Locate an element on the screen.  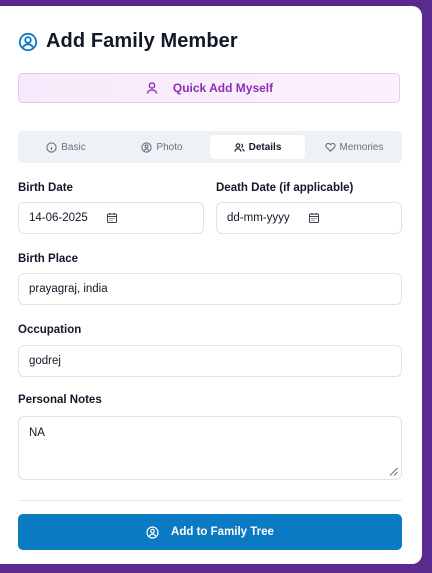
tab-label: Basic is located at coordinates (73, 147).